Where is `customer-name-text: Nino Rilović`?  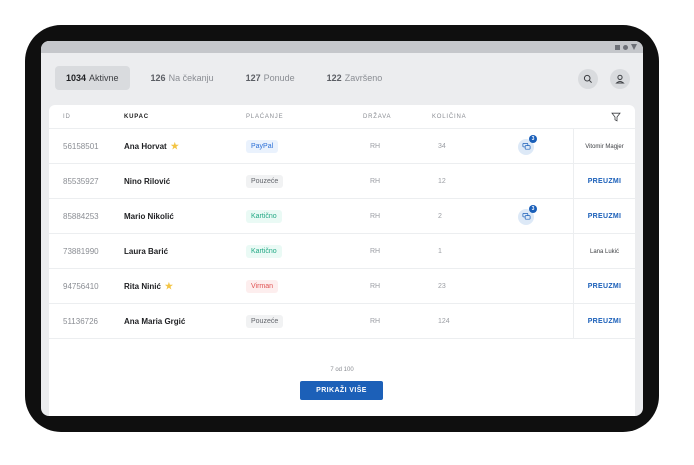
customer-name-text: Nino Rilović is located at coordinates (147, 181).